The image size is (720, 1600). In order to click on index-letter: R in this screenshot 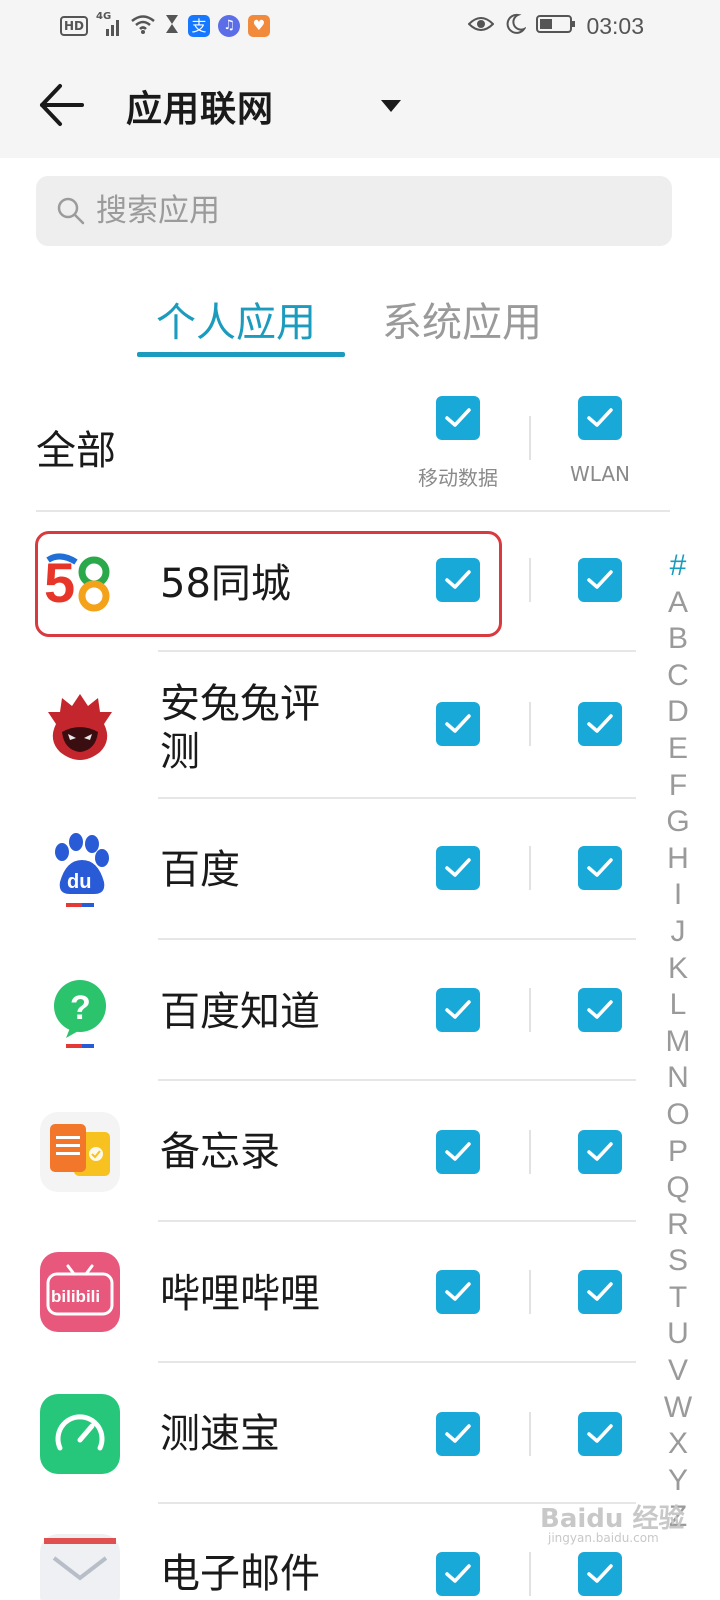, I will do `click(678, 1225)`.